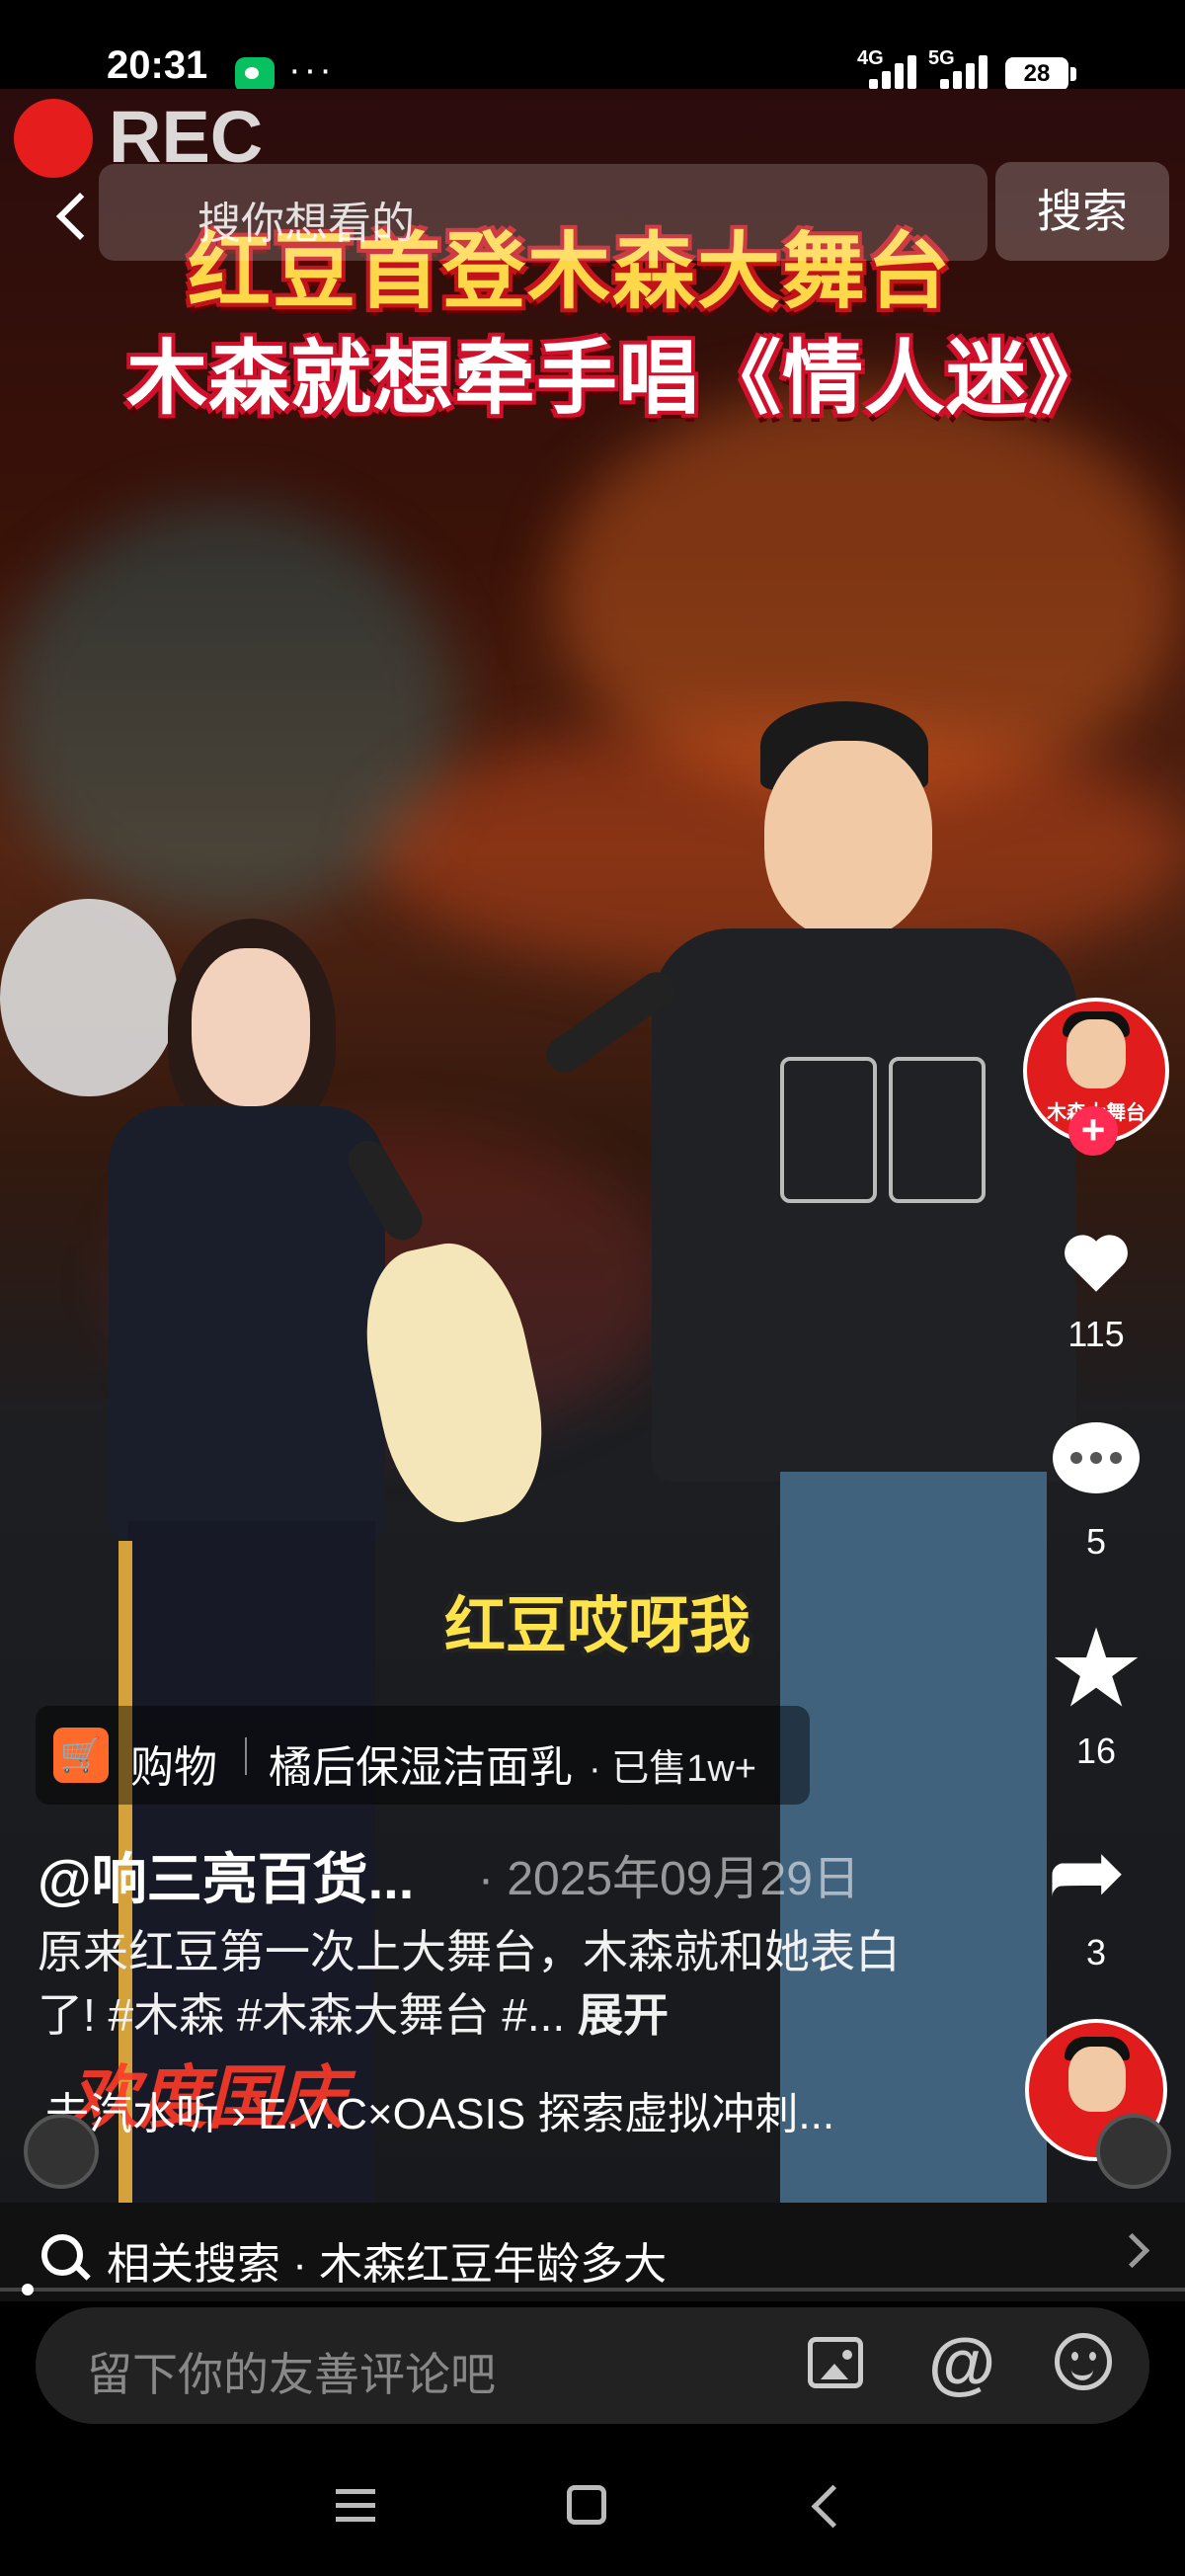  Describe the element at coordinates (54, 138) in the screenshot. I see `rec-indicator-icon` at that location.